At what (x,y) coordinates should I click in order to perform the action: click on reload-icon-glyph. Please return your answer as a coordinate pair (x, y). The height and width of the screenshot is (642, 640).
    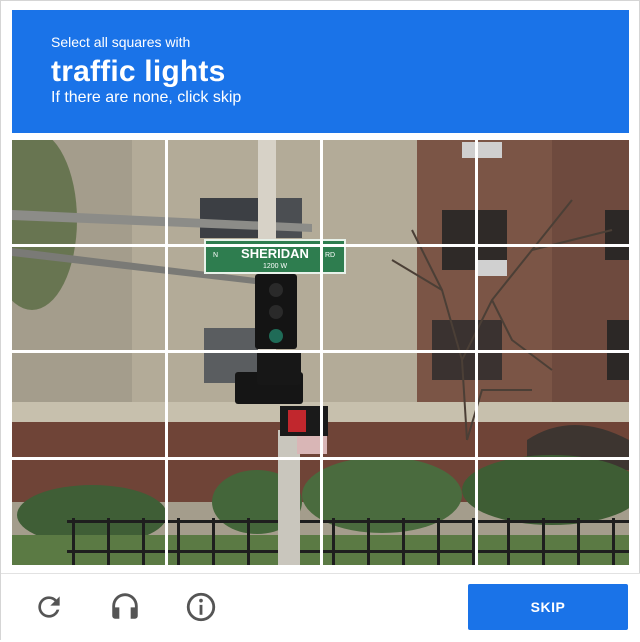
    Looking at the image, I should click on (49, 607).